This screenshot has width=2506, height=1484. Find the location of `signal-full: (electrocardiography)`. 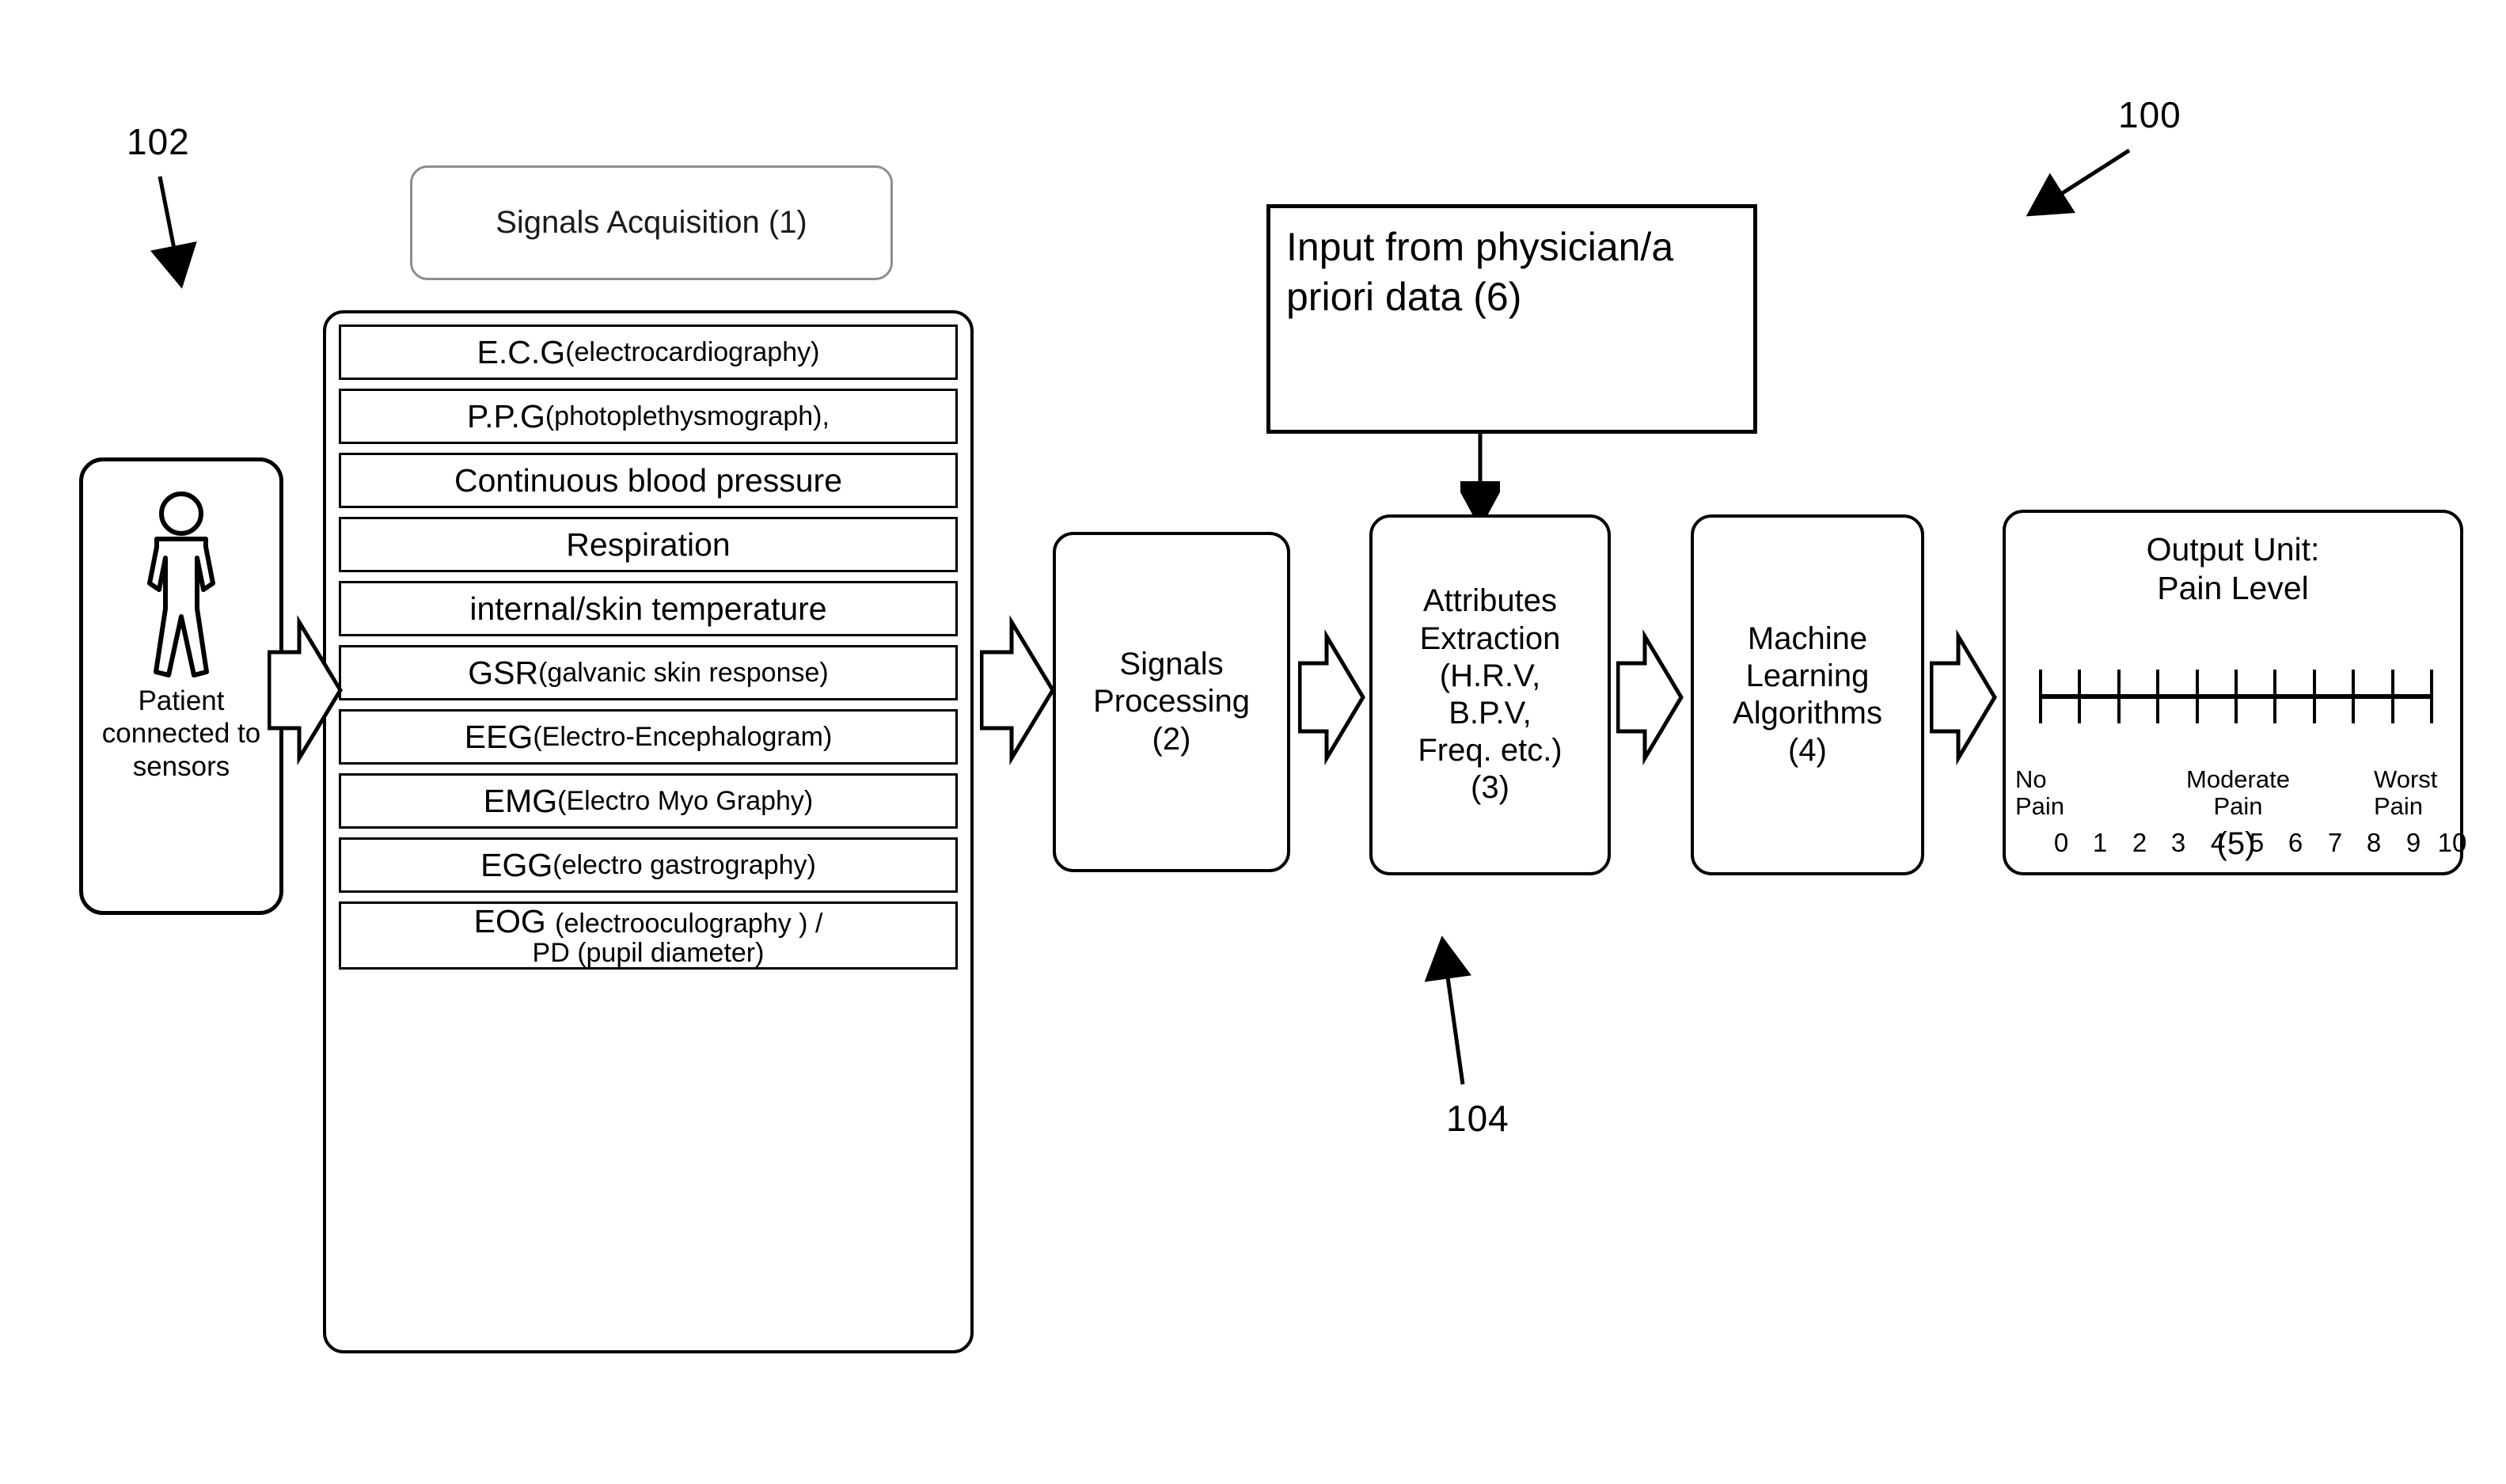

signal-full: (electrocardiography) is located at coordinates (692, 351).